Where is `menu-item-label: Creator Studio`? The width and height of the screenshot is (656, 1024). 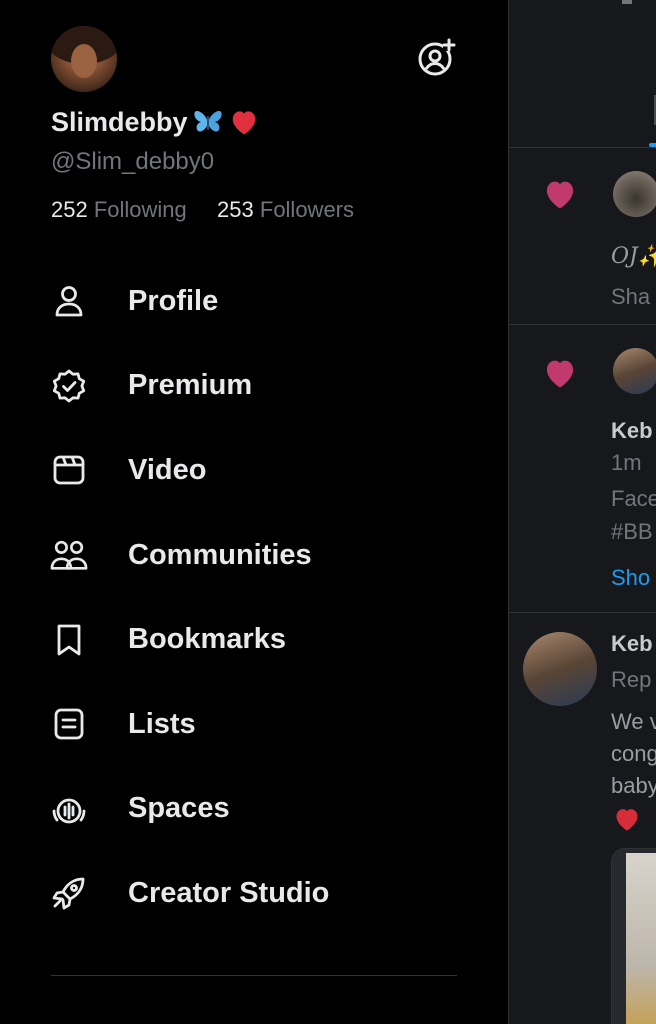 menu-item-label: Creator Studio is located at coordinates (229, 892).